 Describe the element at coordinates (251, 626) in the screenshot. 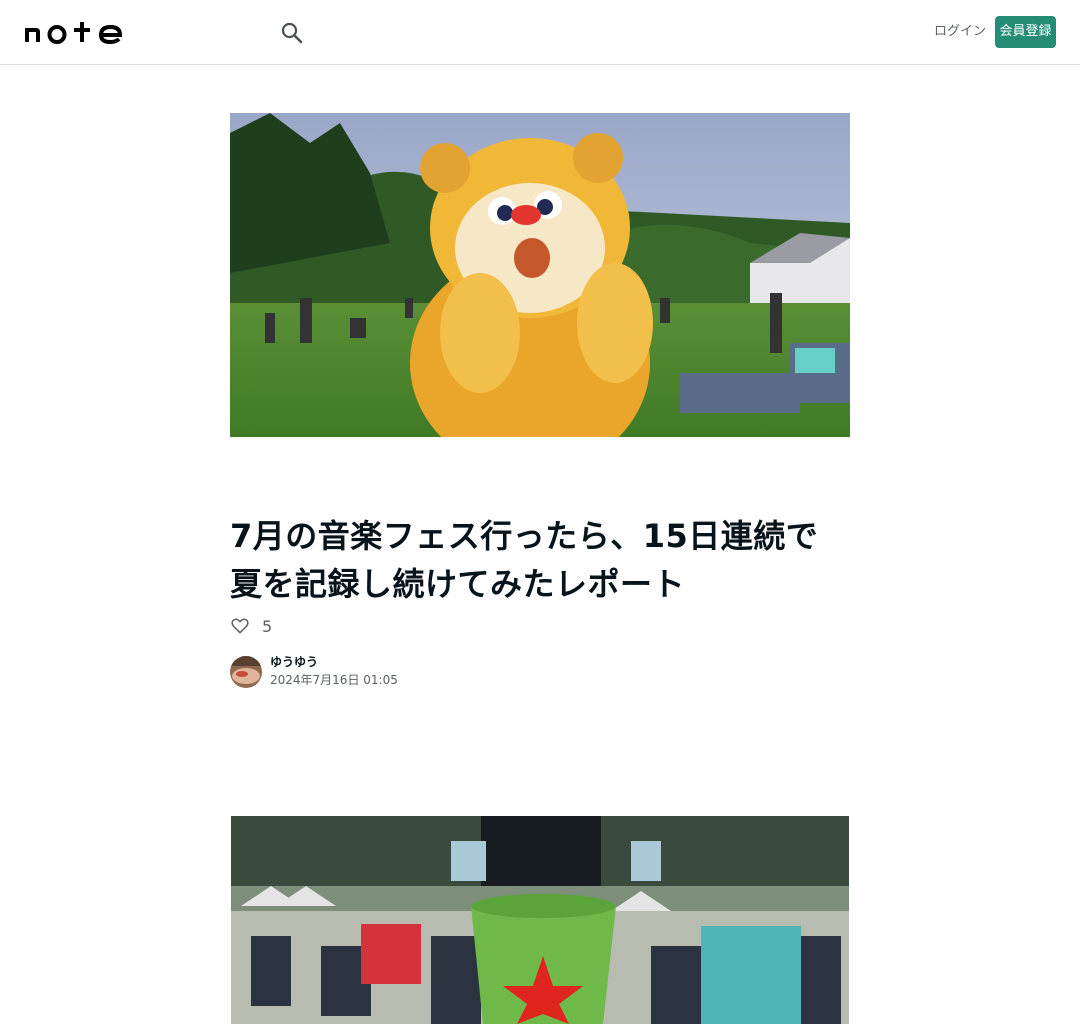

I see `like-area: 5` at that location.